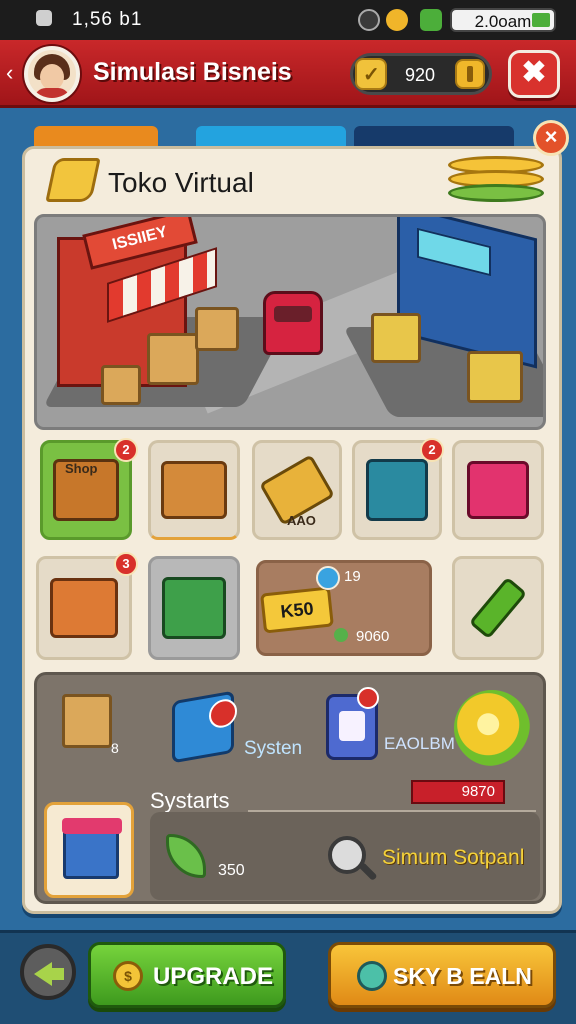  Describe the element at coordinates (203, 727) in the screenshot. I see `ticket-icon` at that location.